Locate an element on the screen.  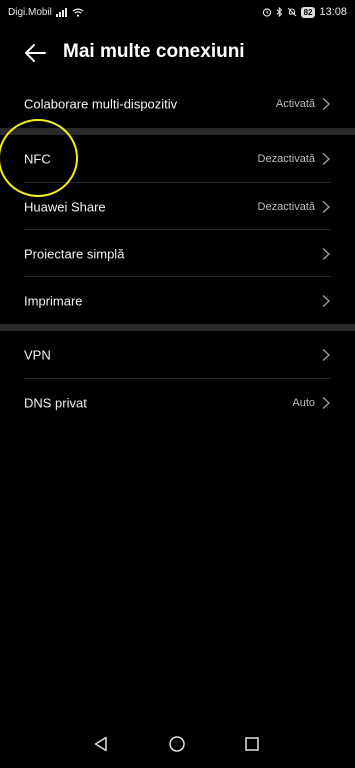
triangle-back-icon is located at coordinates (100, 744).